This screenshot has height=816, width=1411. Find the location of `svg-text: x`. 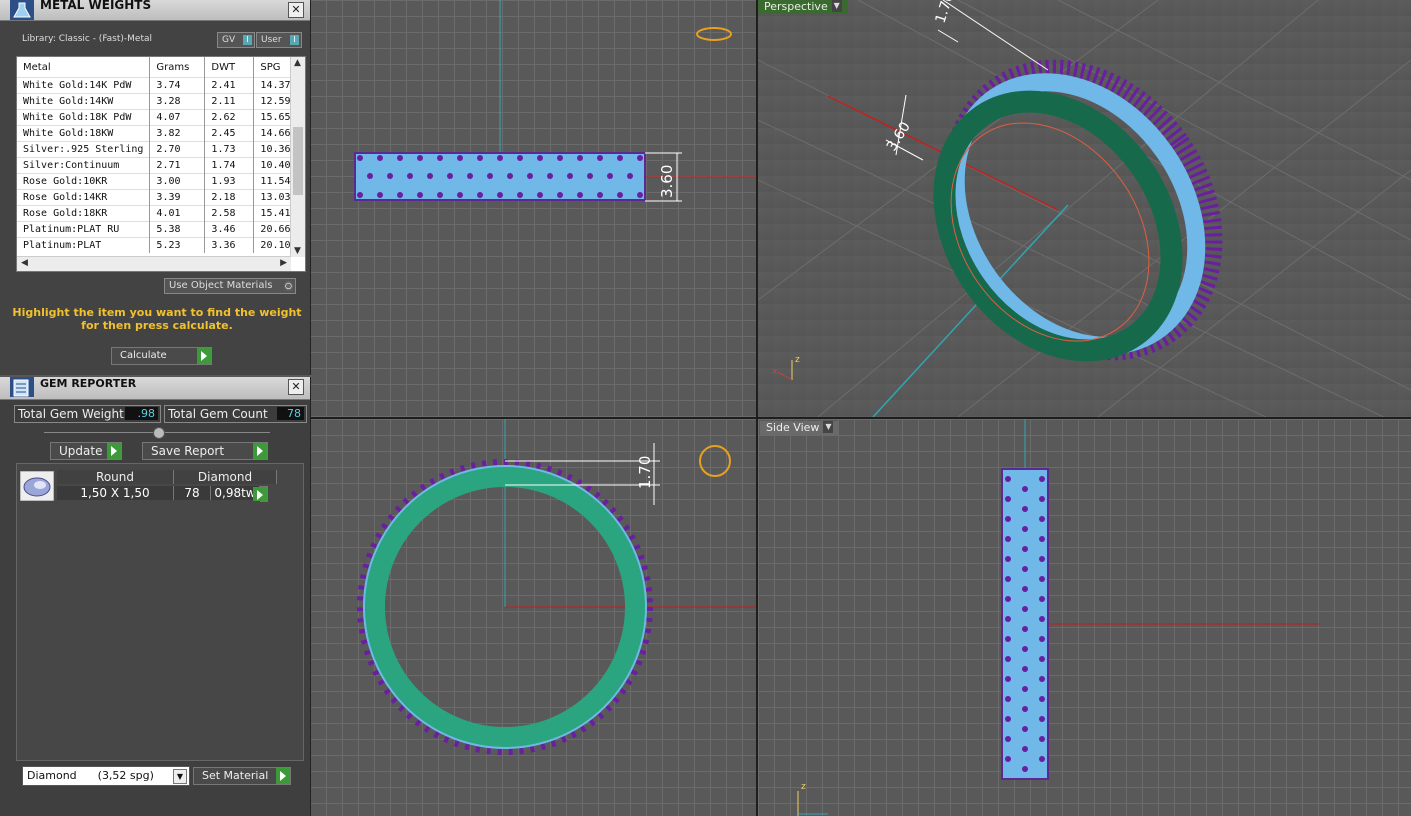

svg-text: x is located at coordinates (775, 372).